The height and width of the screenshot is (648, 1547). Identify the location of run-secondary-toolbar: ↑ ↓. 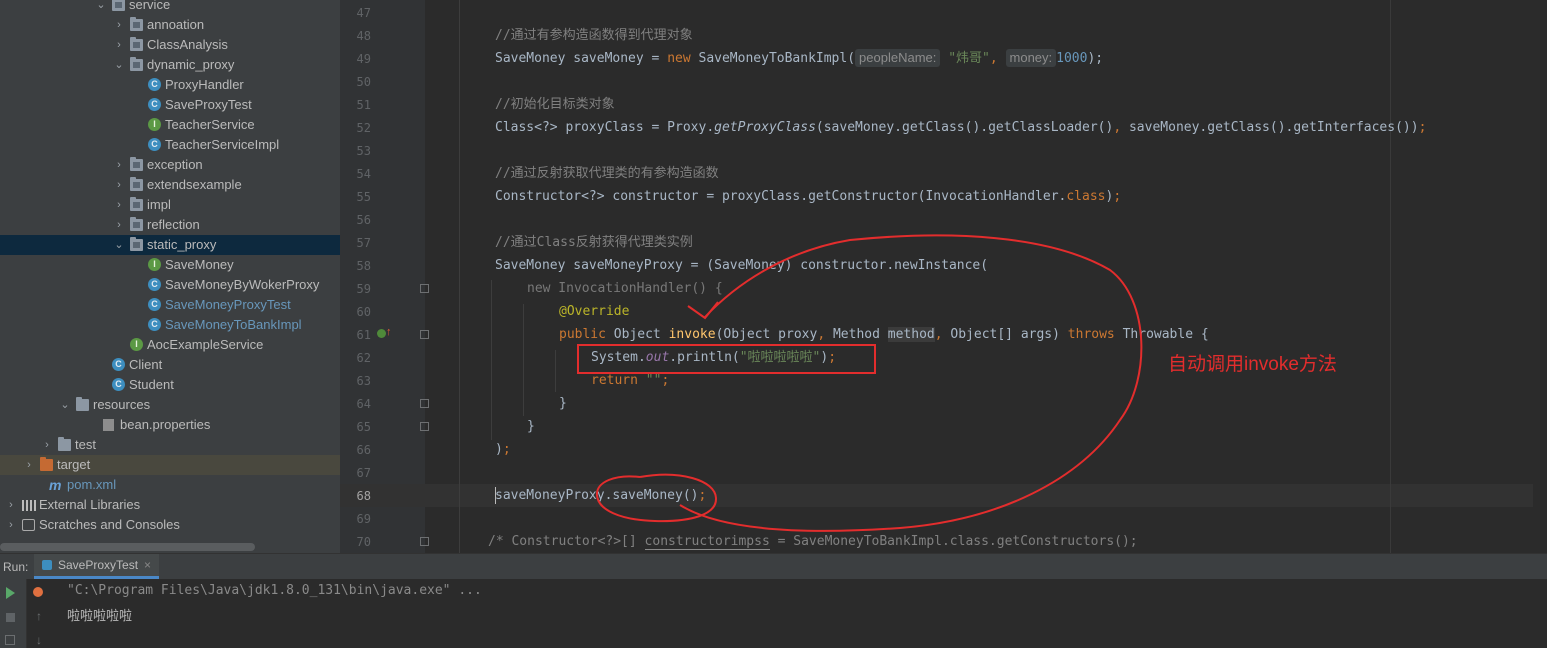
(37, 613).